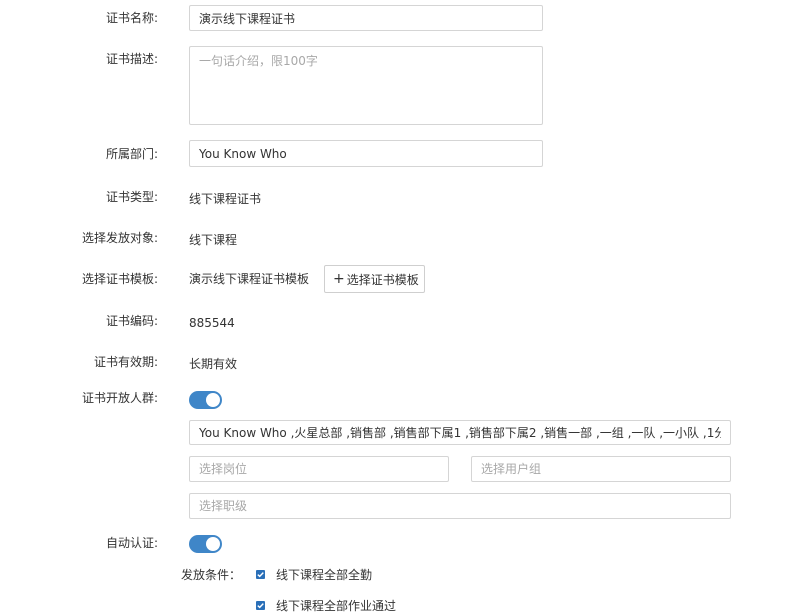 Image resolution: width=803 pixels, height=613 pixels. Describe the element at coordinates (601, 469) in the screenshot. I see `user-group-select` at that location.